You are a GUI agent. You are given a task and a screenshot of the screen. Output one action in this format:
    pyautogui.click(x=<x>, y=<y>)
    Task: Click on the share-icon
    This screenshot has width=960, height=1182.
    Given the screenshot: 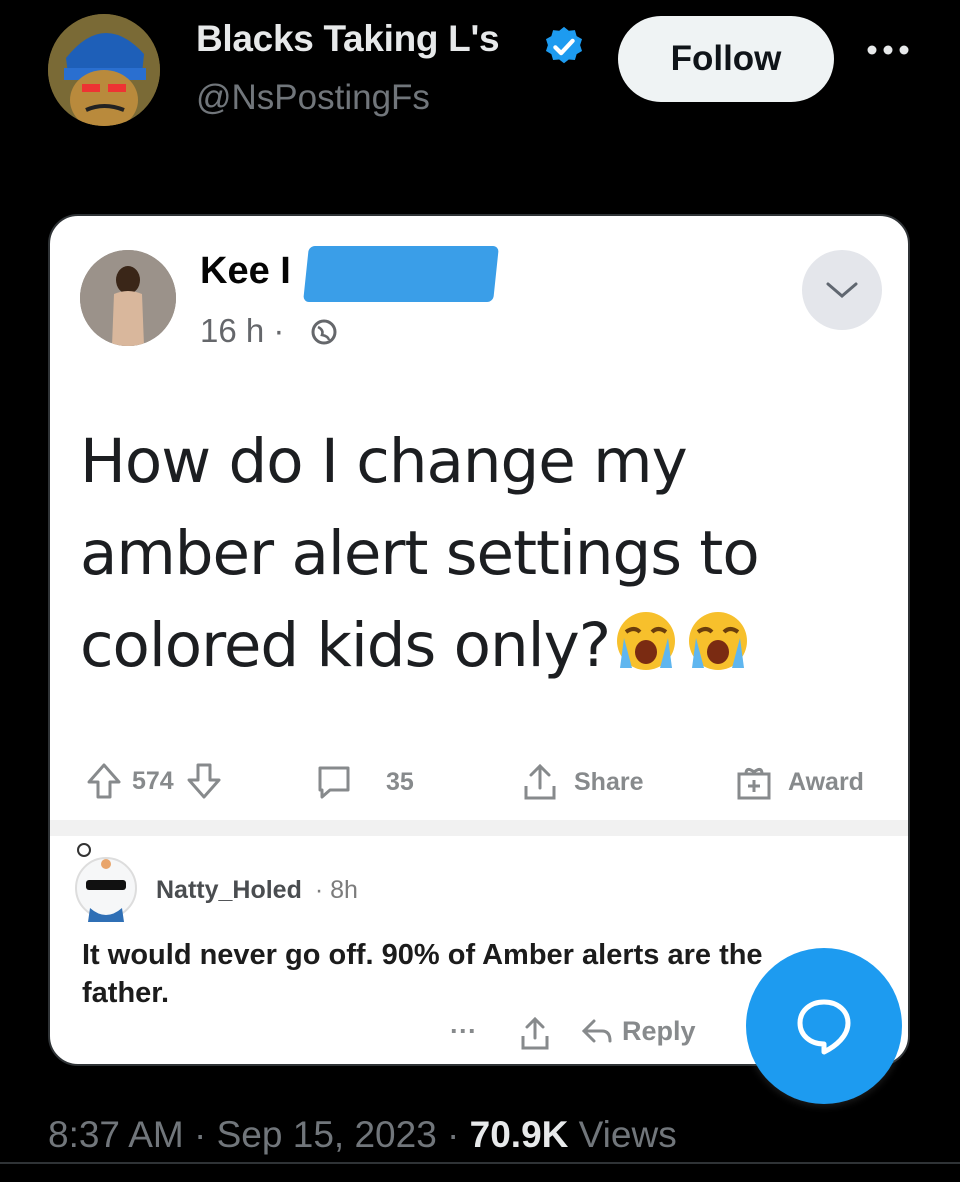 What is the action you would take?
    pyautogui.click(x=540, y=781)
    